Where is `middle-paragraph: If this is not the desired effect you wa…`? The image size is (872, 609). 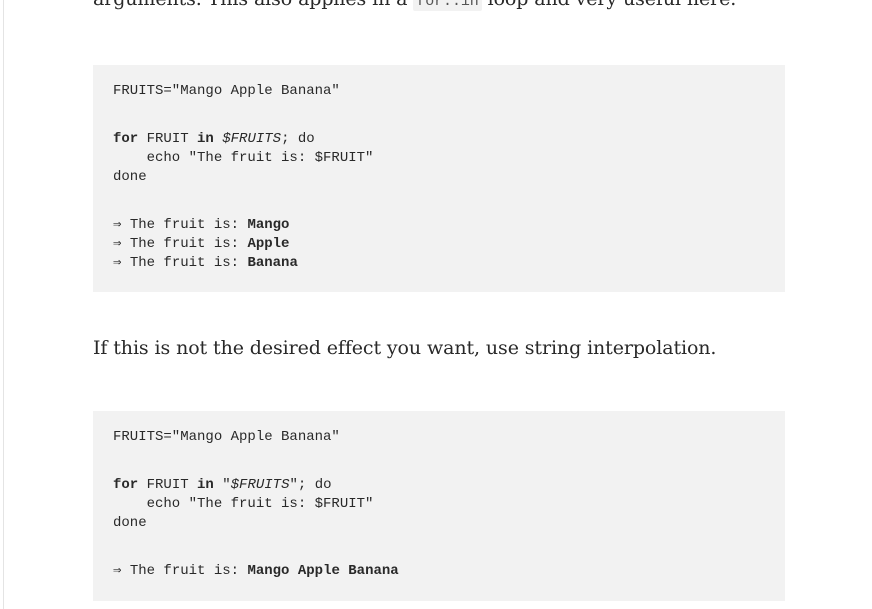
middle-paragraph: If this is not the desired effect you wa… is located at coordinates (405, 348).